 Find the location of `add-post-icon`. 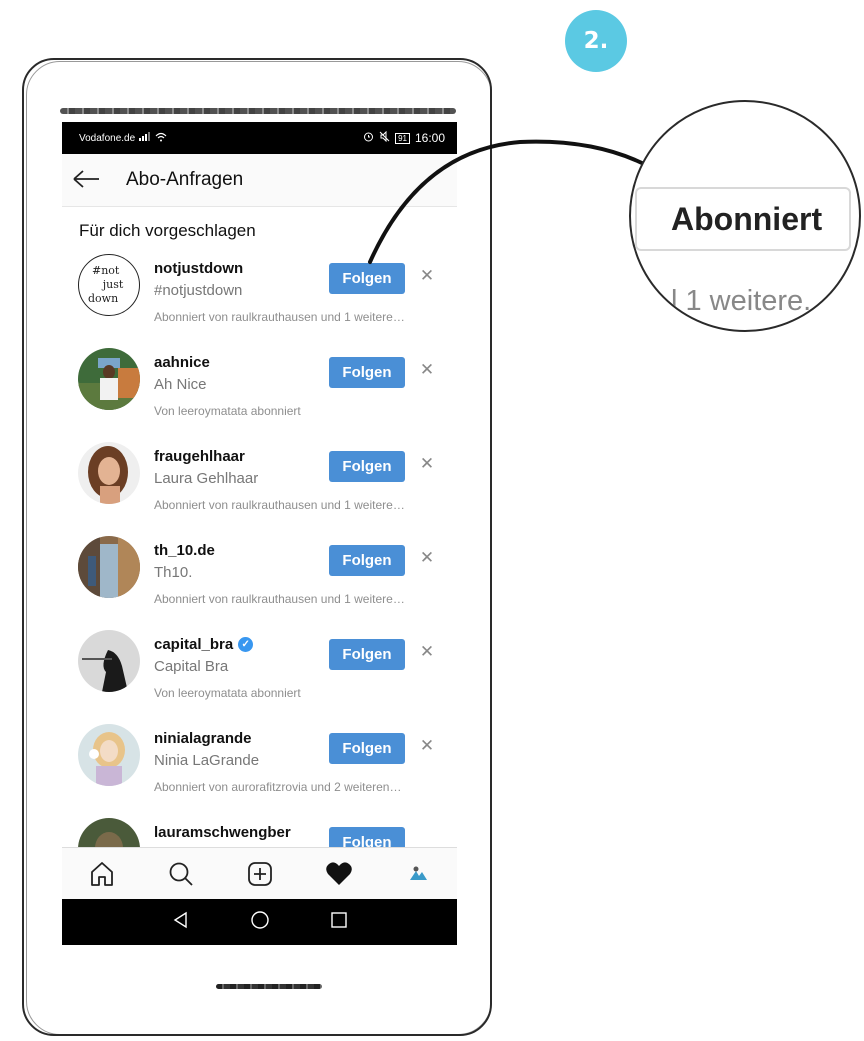

add-post-icon is located at coordinates (260, 874).